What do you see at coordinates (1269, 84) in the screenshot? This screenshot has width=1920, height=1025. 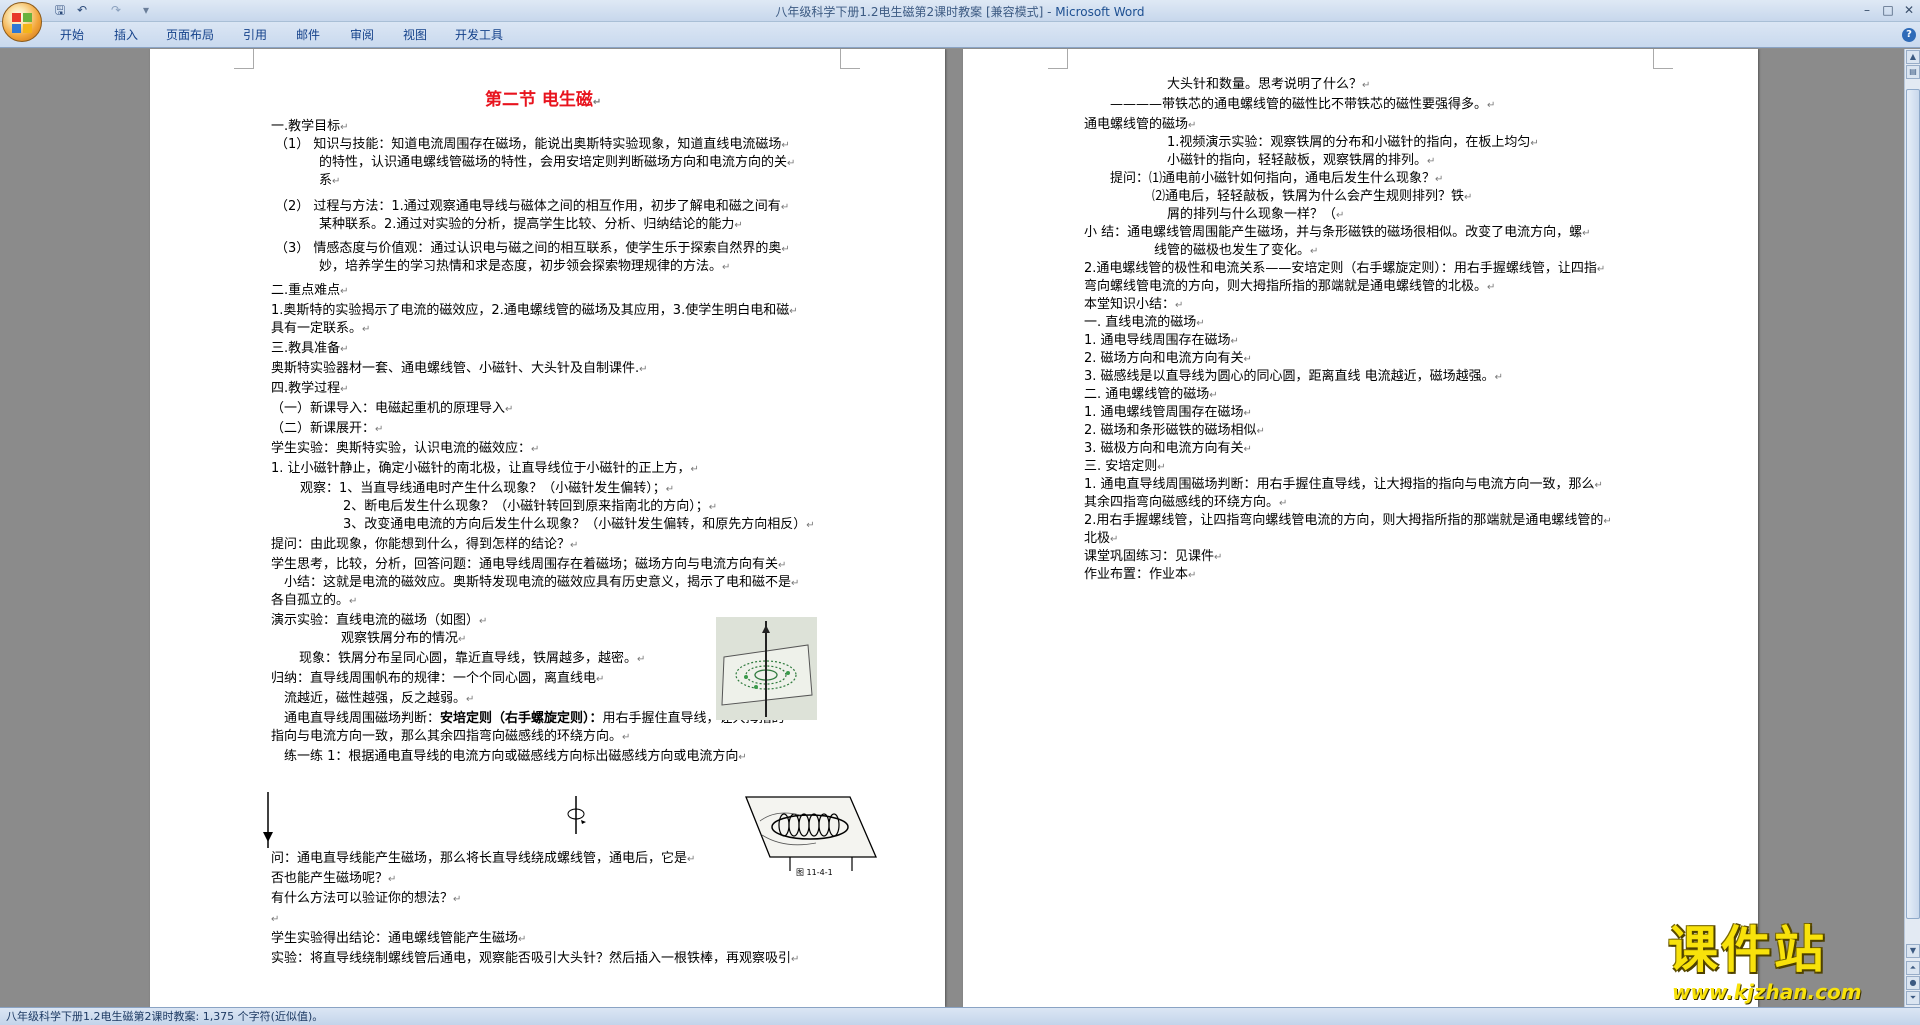 I see `paragraph-line: 大头针和数量。思考说明了什么？↵` at bounding box center [1269, 84].